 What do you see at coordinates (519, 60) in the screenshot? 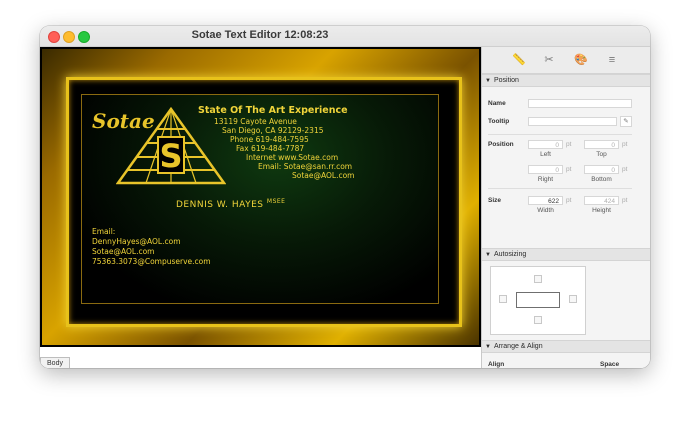
I see `ruler-icon: 📏` at bounding box center [519, 60].